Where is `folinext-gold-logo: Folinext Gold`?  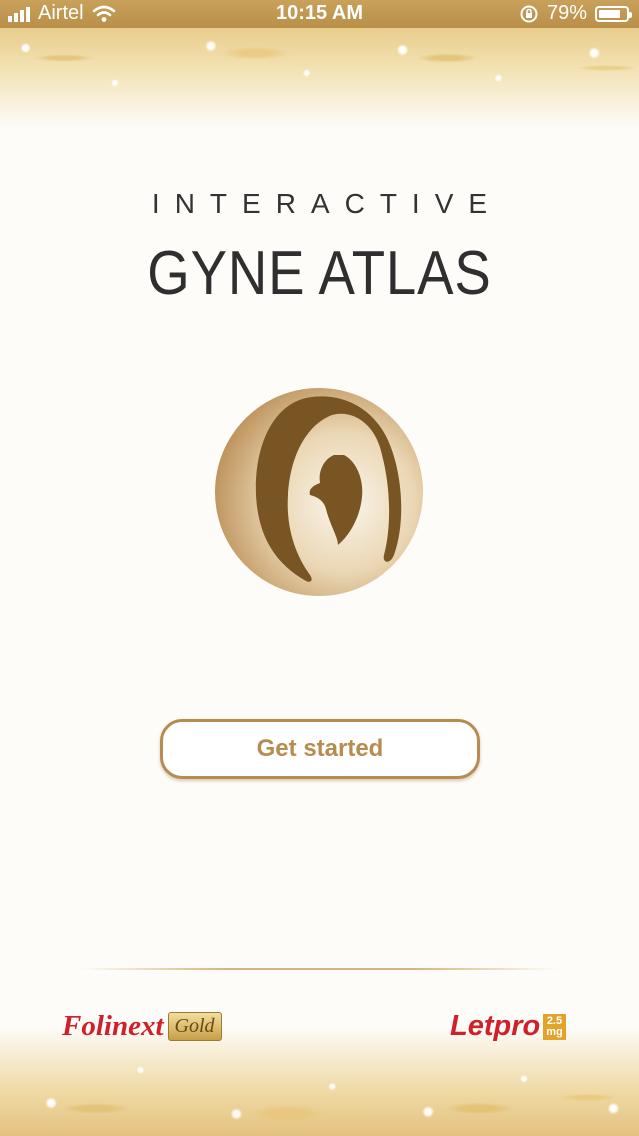 folinext-gold-logo: Folinext Gold is located at coordinates (142, 1026).